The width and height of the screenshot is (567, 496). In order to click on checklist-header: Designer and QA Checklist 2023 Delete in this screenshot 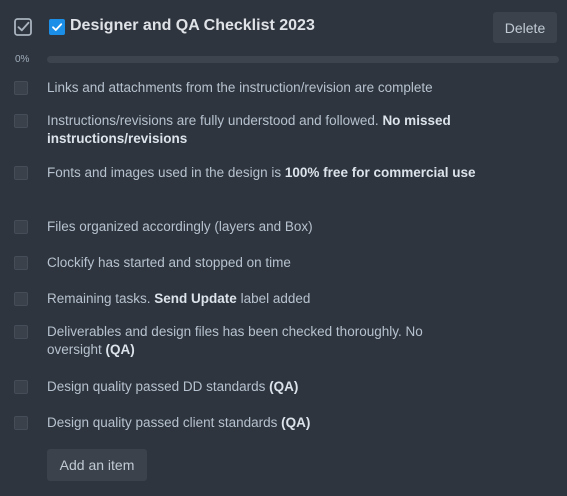, I will do `click(283, 27)`.